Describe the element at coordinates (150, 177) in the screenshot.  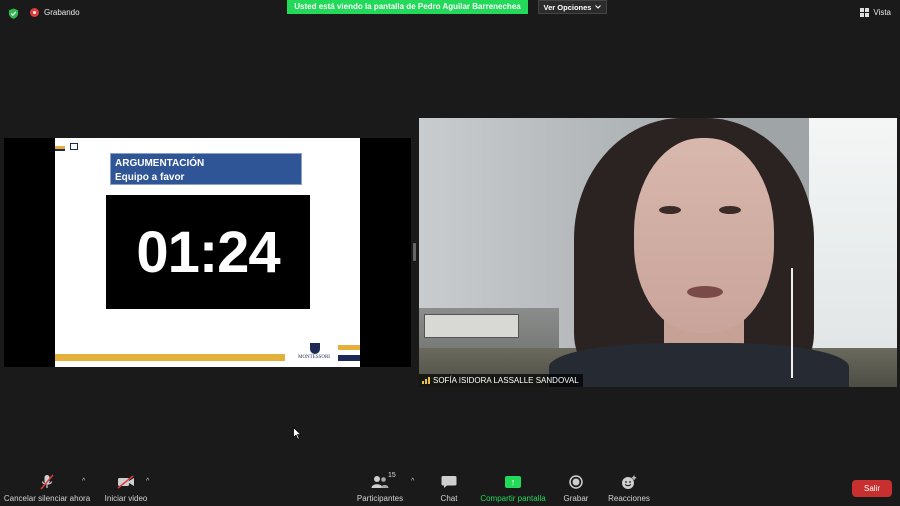
I see `slide-subtitle: Equipo a favor` at that location.